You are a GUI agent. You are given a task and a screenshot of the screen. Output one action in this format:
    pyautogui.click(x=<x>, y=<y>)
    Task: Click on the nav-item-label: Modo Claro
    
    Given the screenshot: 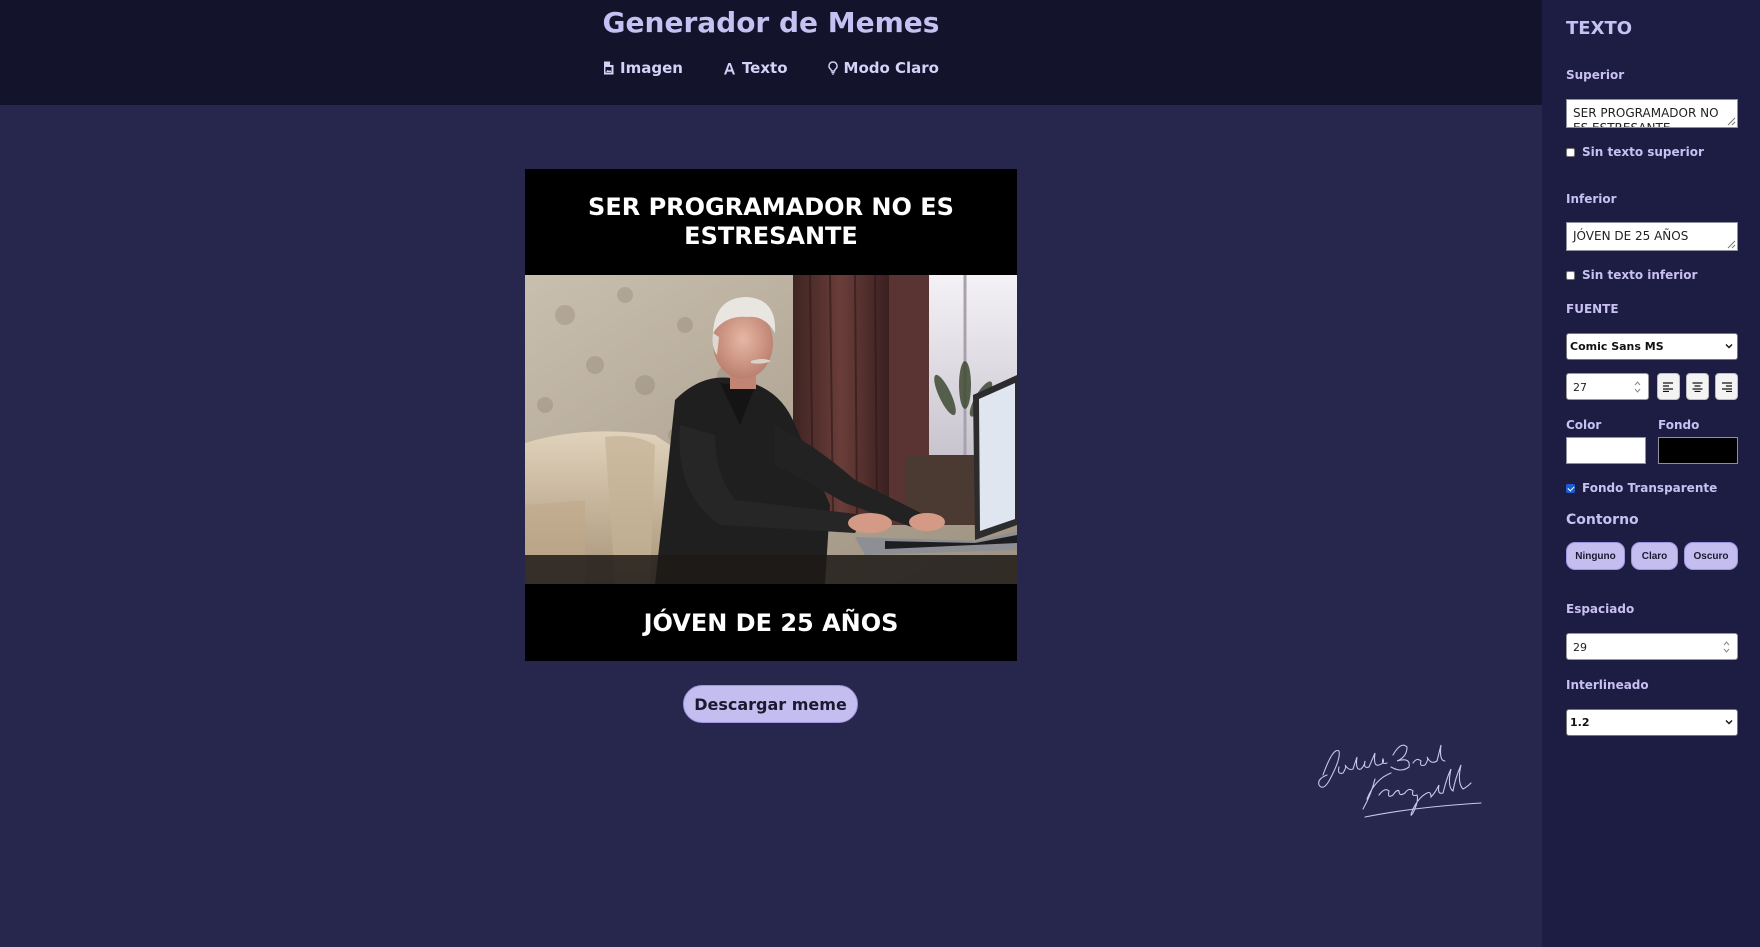 What is the action you would take?
    pyautogui.click(x=891, y=68)
    